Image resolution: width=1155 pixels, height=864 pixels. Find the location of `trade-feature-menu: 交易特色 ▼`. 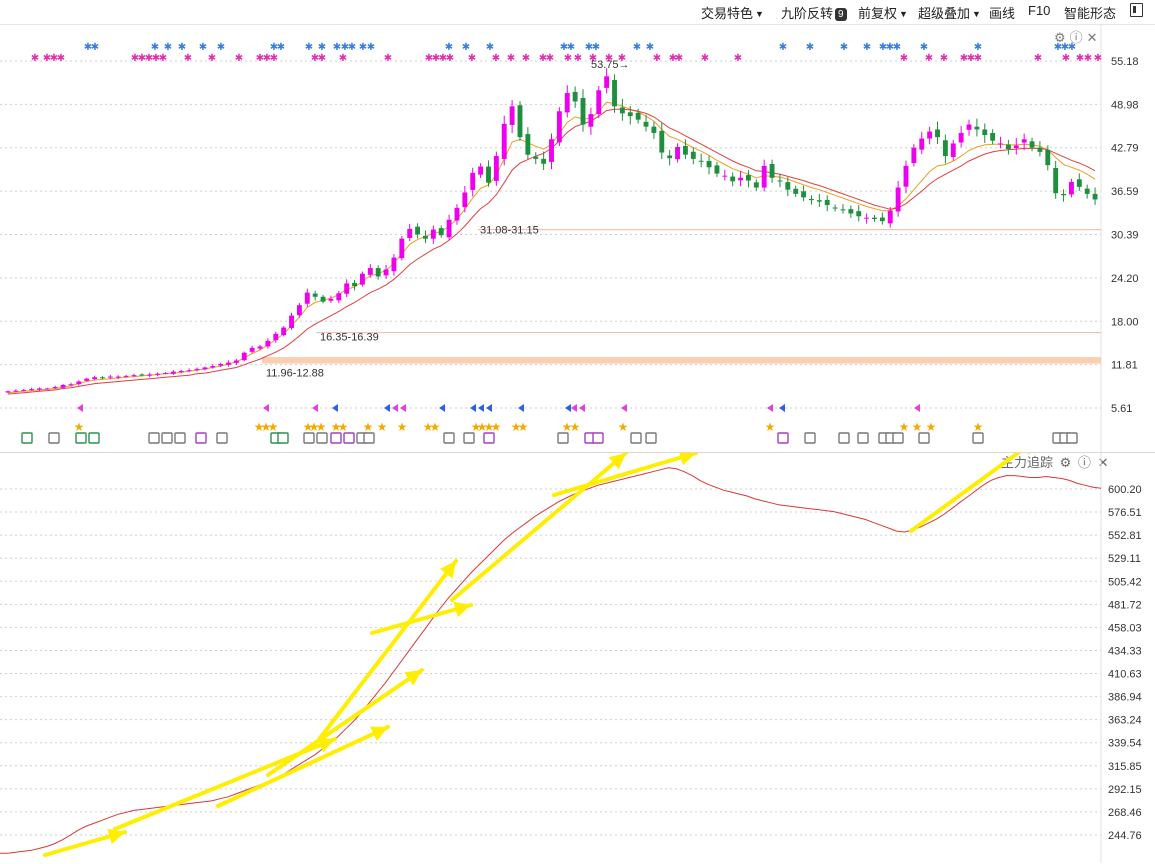

trade-feature-menu: 交易特色 ▼ is located at coordinates (732, 12).